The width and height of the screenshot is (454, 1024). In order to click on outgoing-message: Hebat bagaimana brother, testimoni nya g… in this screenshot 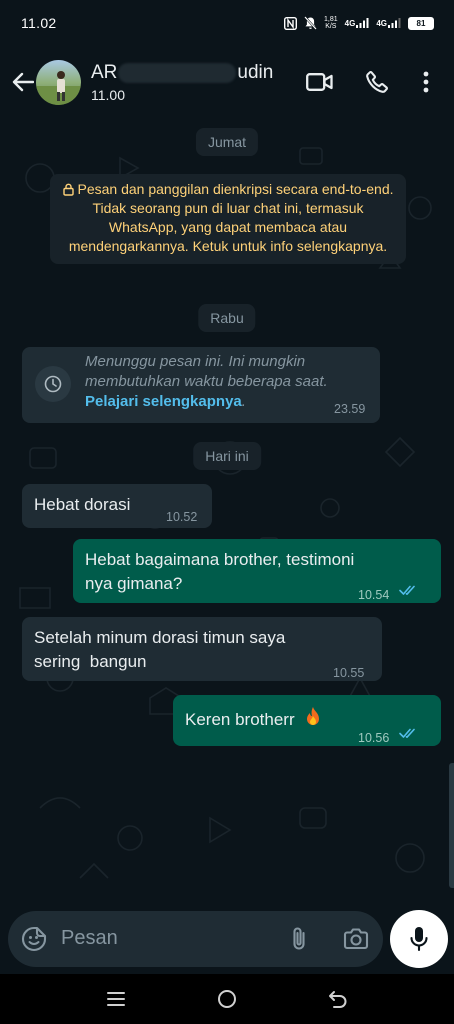, I will do `click(257, 571)`.